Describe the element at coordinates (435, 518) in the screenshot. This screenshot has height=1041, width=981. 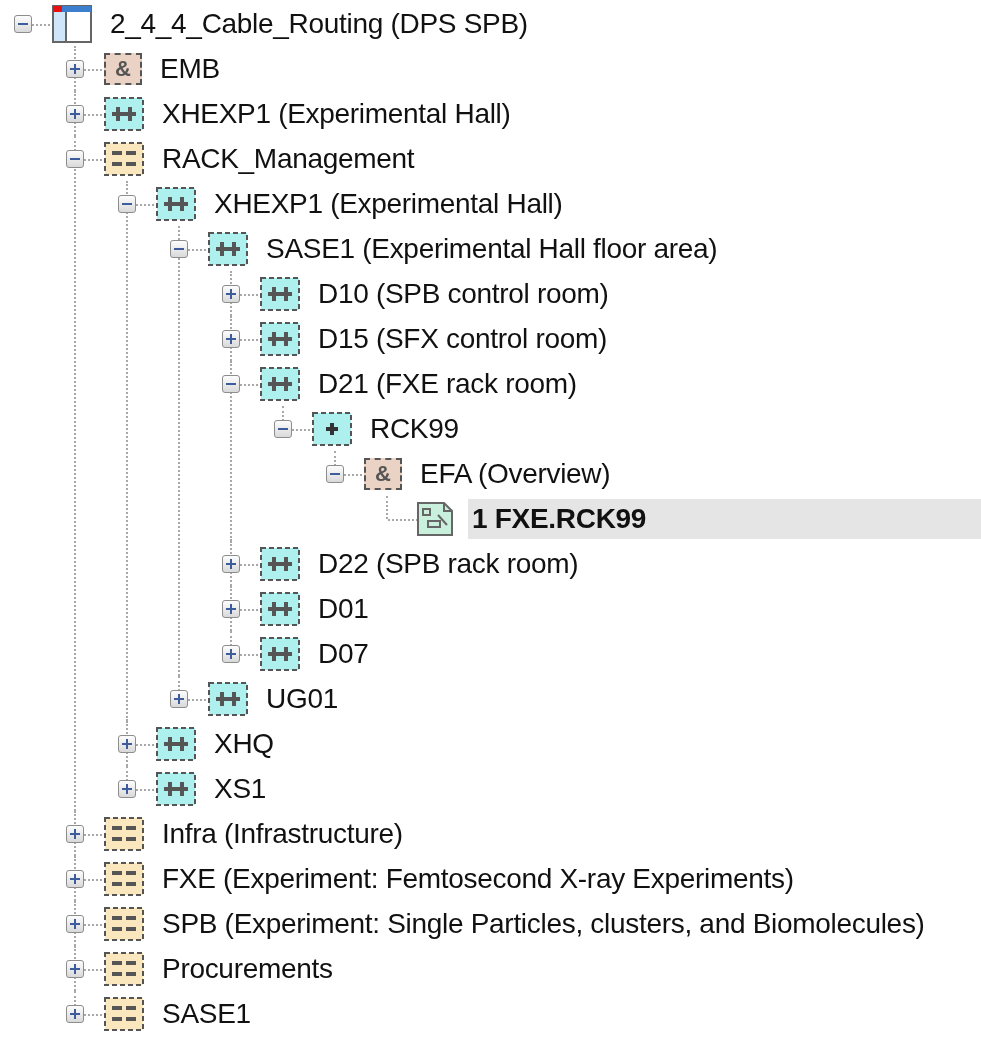
I see `schematic-icon` at that location.